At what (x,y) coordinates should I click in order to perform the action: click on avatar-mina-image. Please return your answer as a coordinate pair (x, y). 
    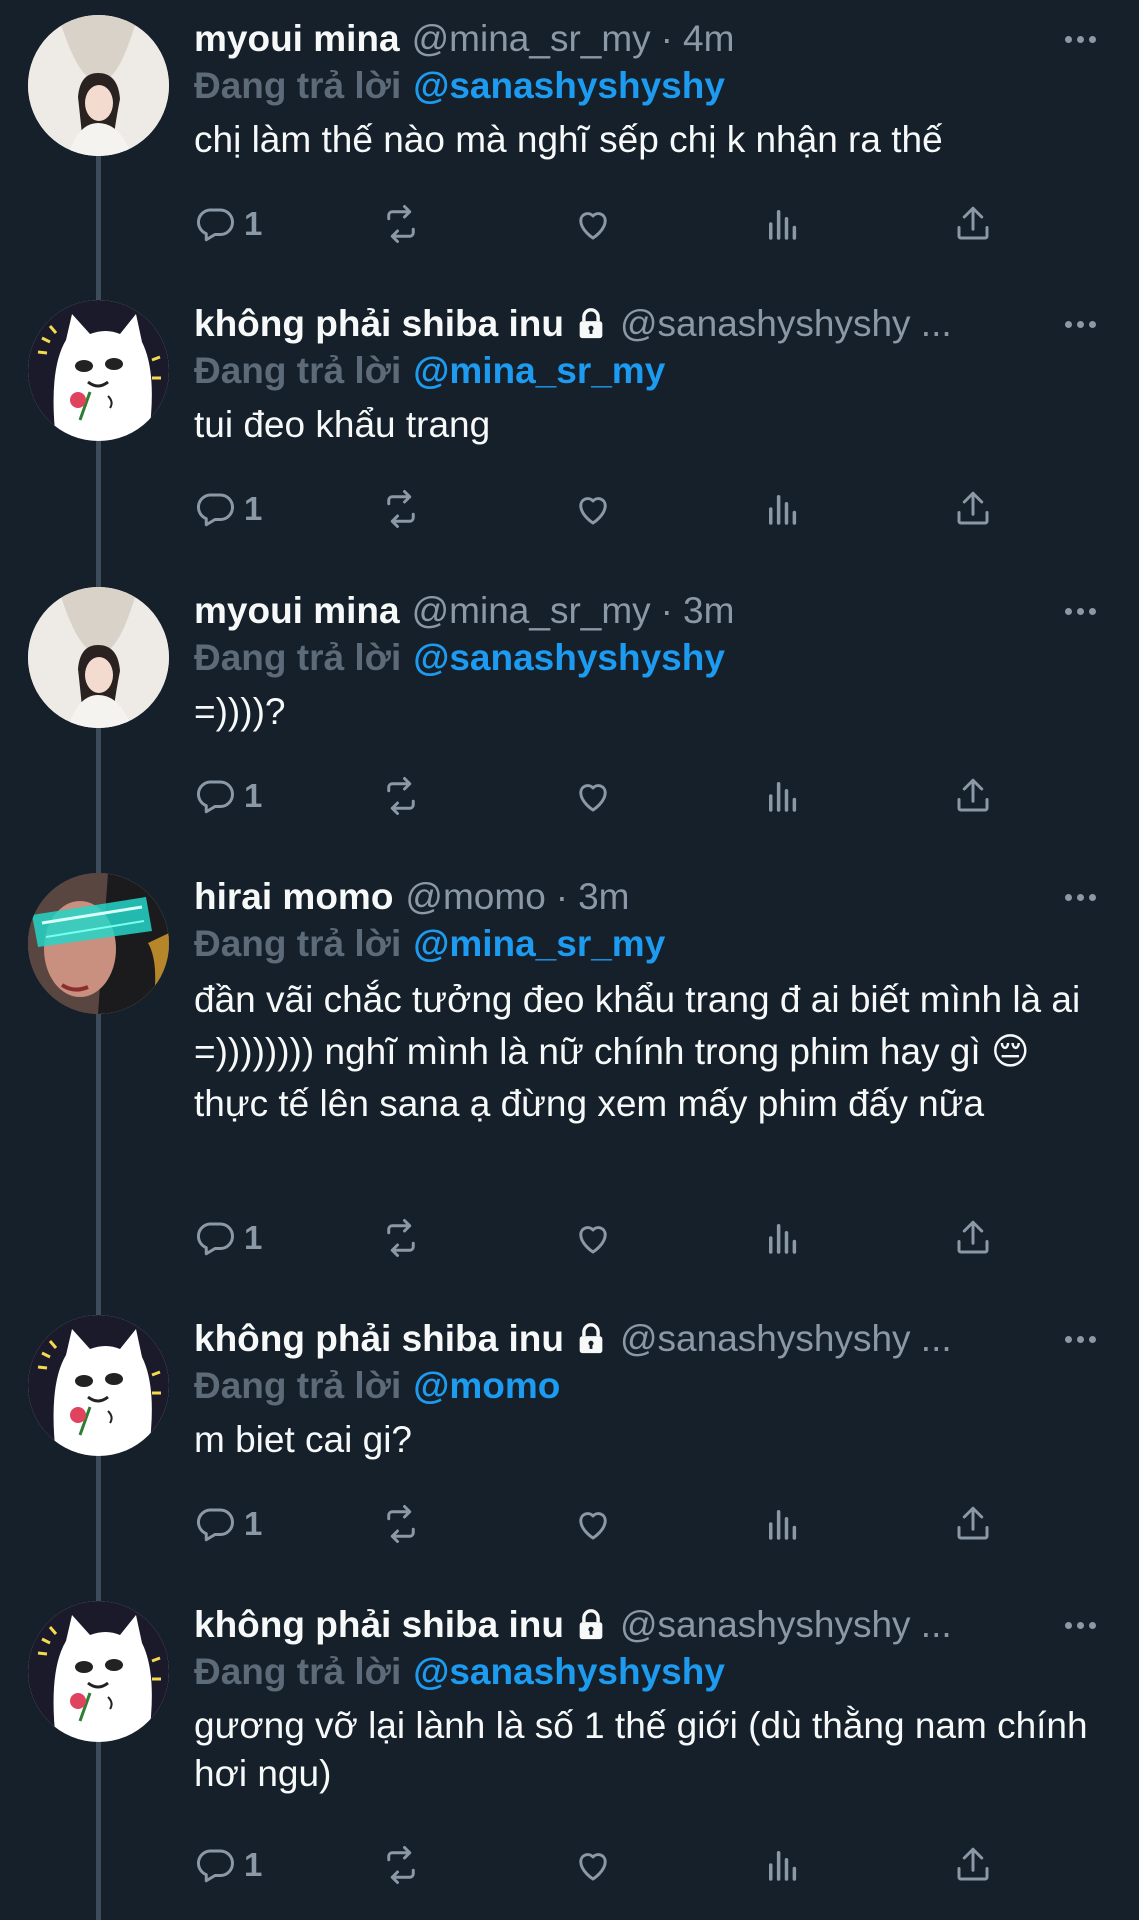
    Looking at the image, I should click on (98, 85).